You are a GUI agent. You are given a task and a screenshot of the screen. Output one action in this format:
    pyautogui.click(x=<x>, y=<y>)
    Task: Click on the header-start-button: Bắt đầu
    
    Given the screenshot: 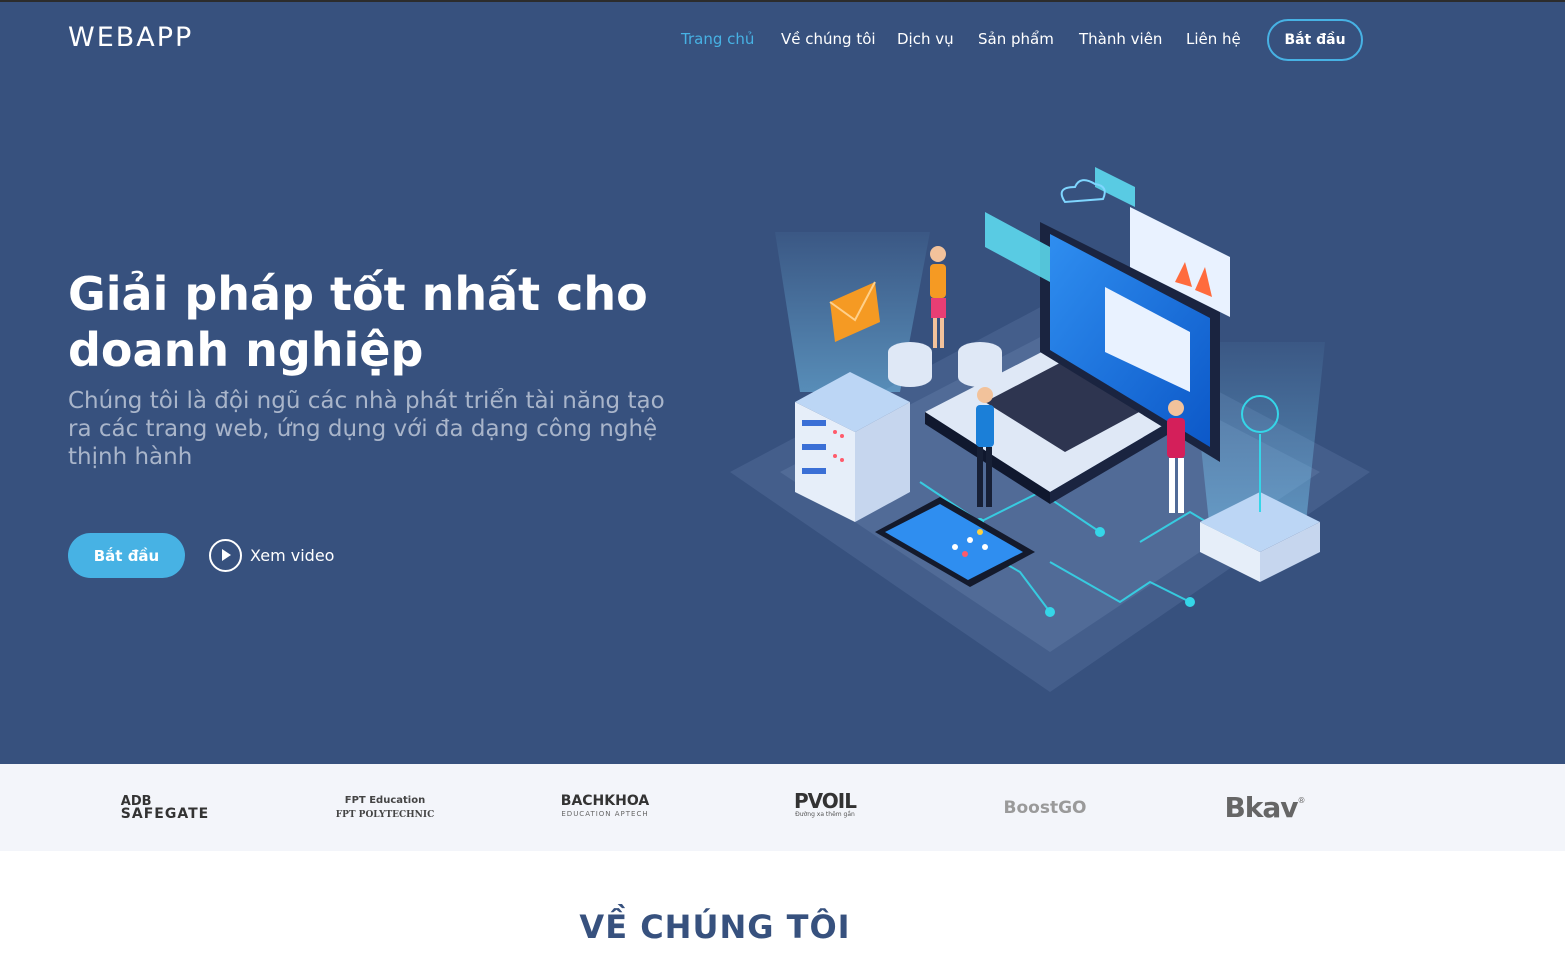 What is the action you would take?
    pyautogui.click(x=1315, y=40)
    